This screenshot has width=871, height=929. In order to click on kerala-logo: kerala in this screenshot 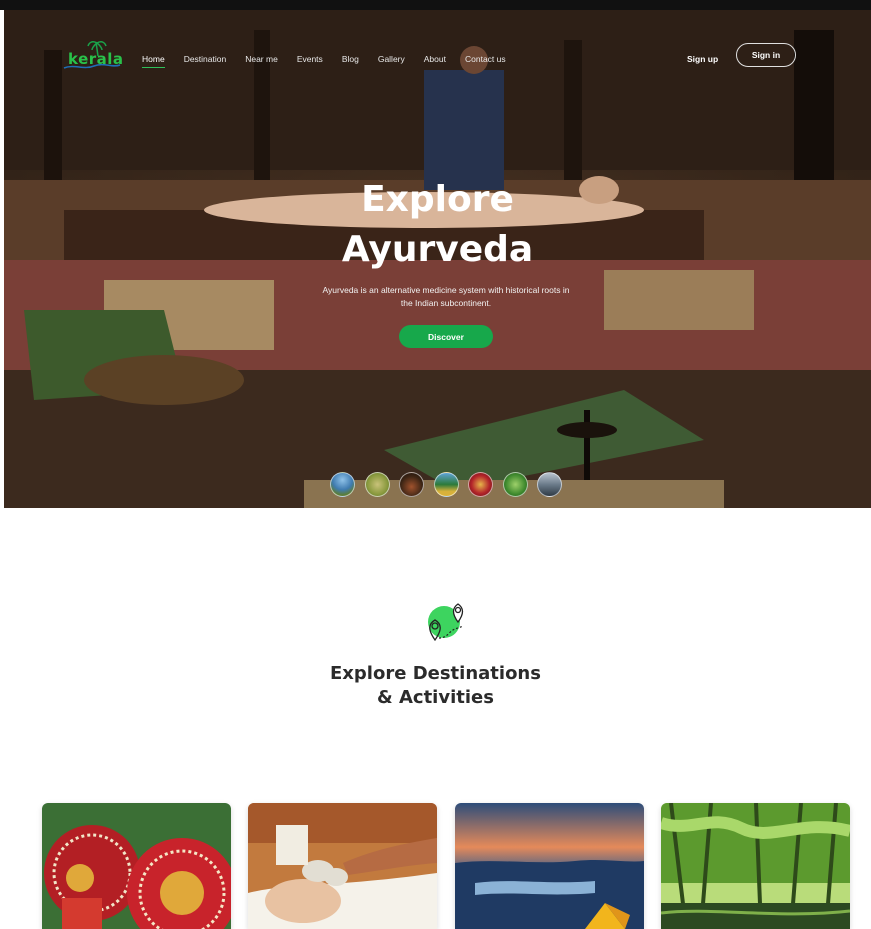, I will do `click(93, 56)`.